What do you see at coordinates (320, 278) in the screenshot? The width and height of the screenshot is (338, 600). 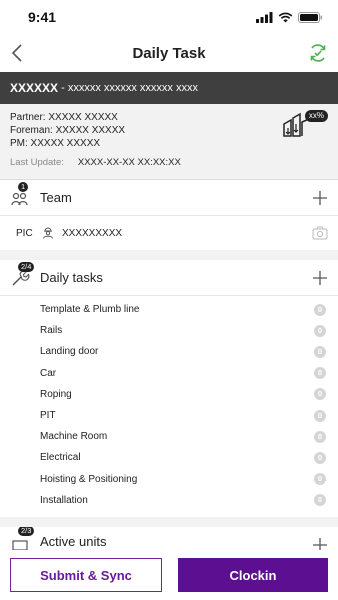 I see `add-task-icon` at bounding box center [320, 278].